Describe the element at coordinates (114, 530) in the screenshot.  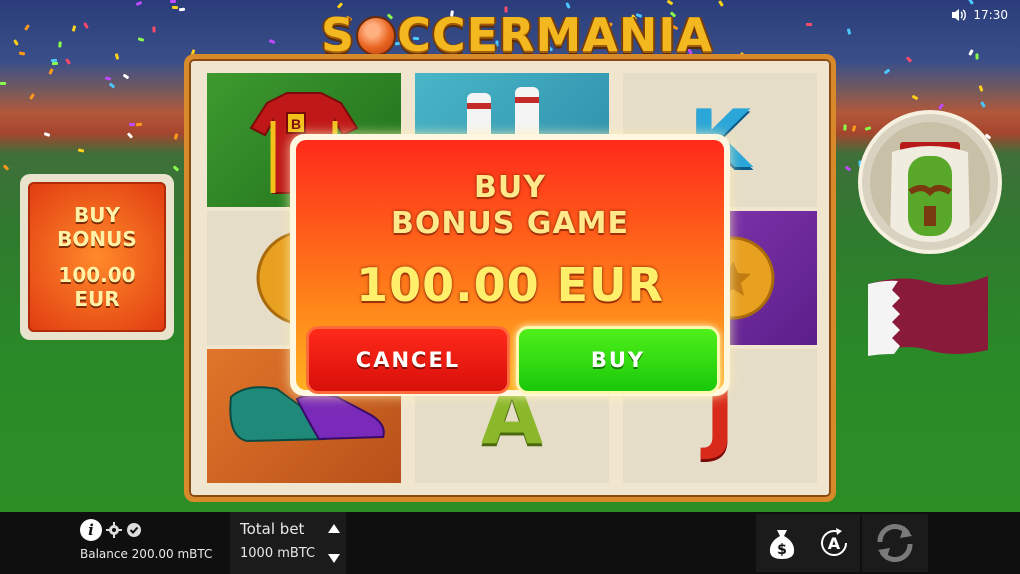
I see `gear-icon` at that location.